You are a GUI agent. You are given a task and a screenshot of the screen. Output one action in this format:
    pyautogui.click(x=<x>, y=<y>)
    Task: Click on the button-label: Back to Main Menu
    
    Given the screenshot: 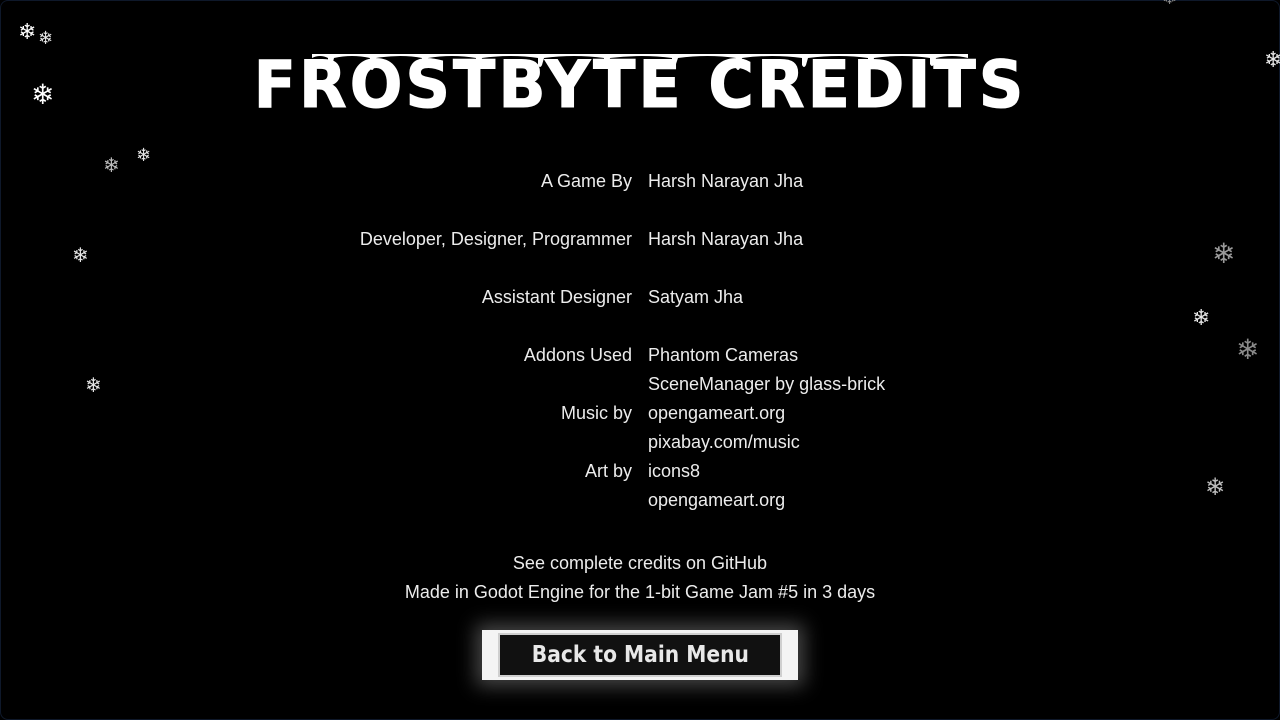 What is the action you would take?
    pyautogui.click(x=640, y=655)
    